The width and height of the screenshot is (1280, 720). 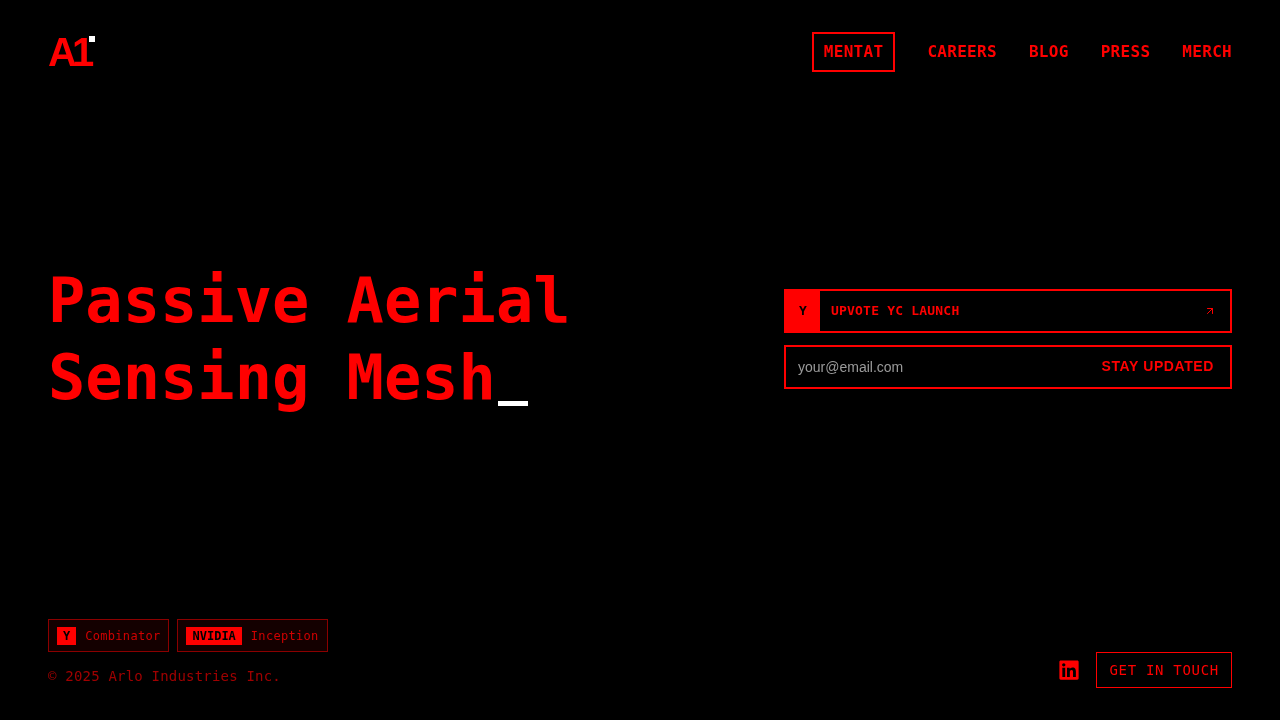 What do you see at coordinates (272, 377) in the screenshot?
I see `hero-headline-line: Sensing Mesh` at bounding box center [272, 377].